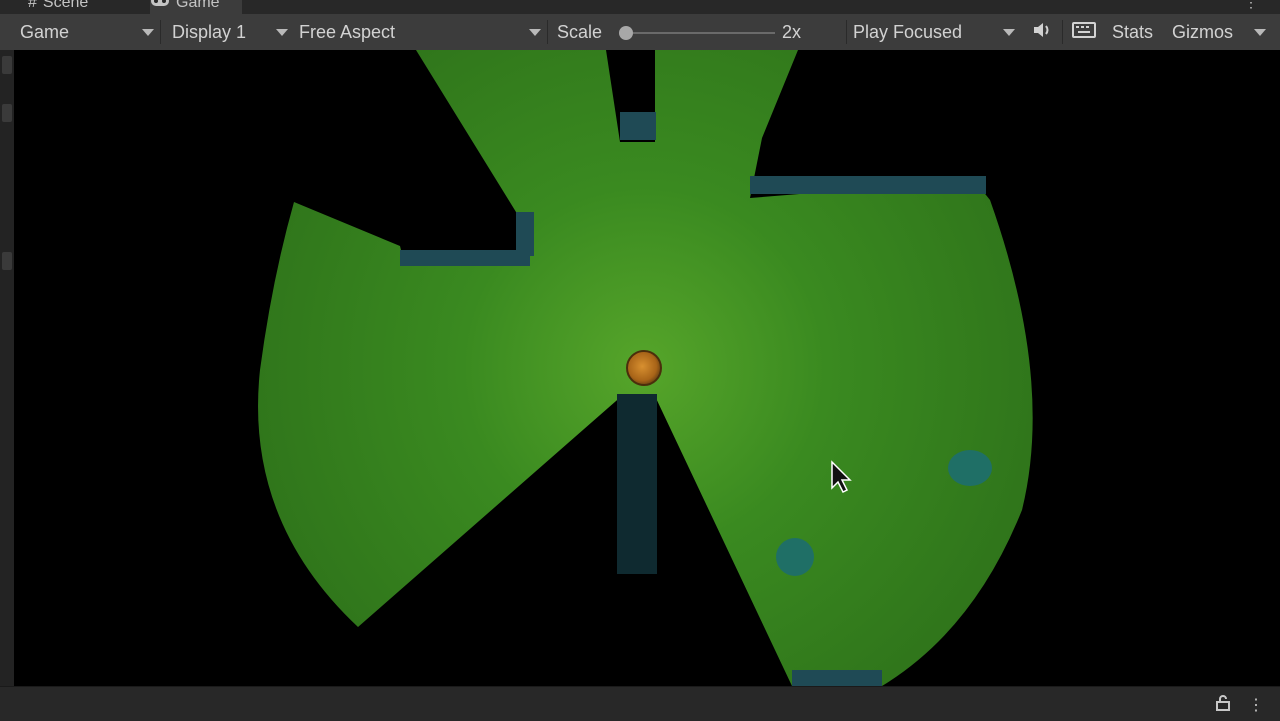 The height and width of the screenshot is (721, 1280). Describe the element at coordinates (700, 33) in the screenshot. I see `scale-slider-track` at that location.